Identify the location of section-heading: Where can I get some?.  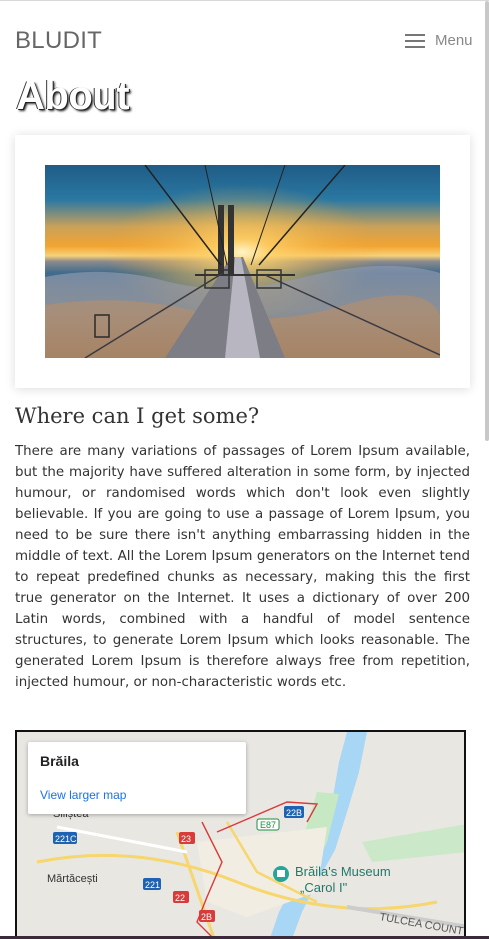
(137, 416).